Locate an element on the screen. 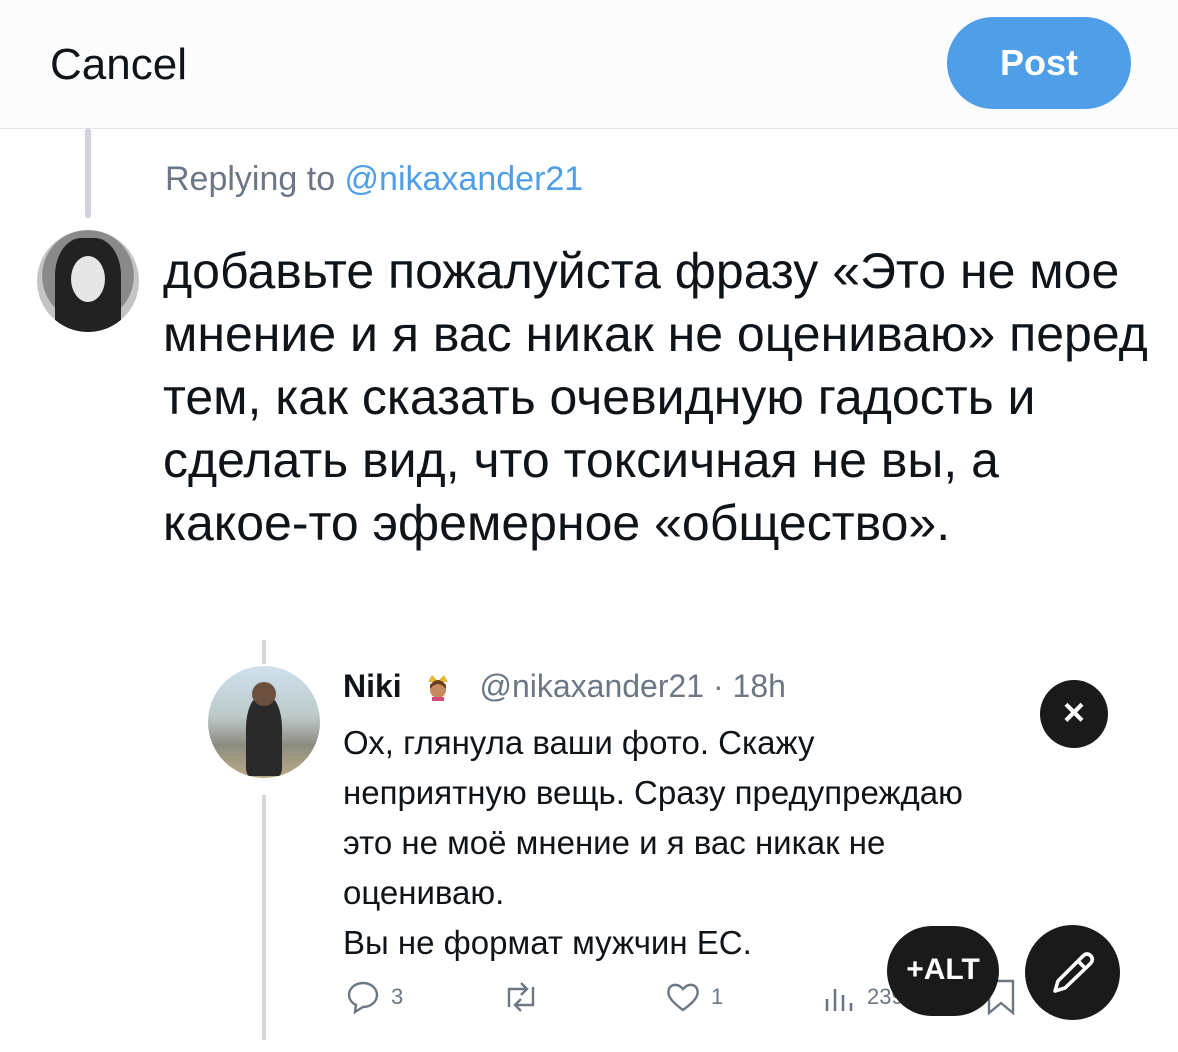 This screenshot has width=1178, height=1052. repost-icon is located at coordinates (521, 997).